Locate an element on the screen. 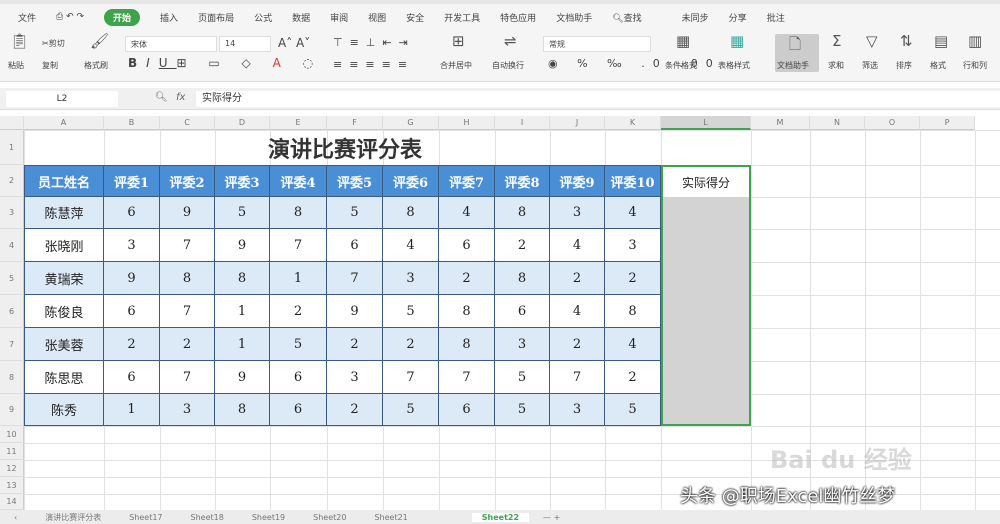  header-cell: 评委7 is located at coordinates (467, 181).